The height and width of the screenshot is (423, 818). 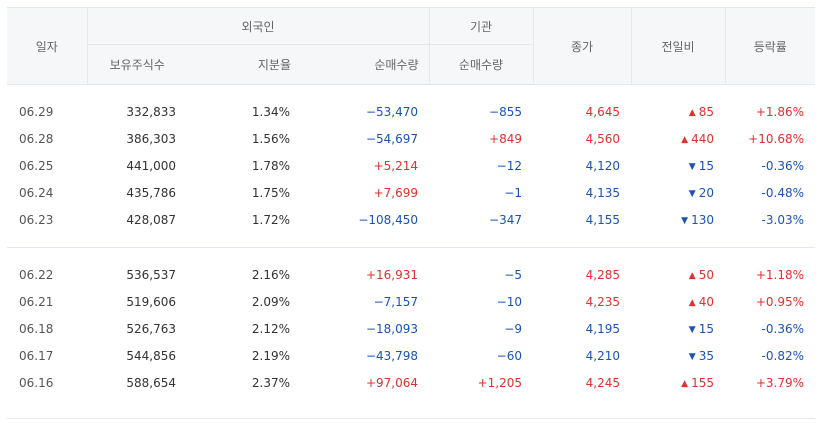 What do you see at coordinates (782, 219) in the screenshot?
I see `cell-rate: -3.03%` at bounding box center [782, 219].